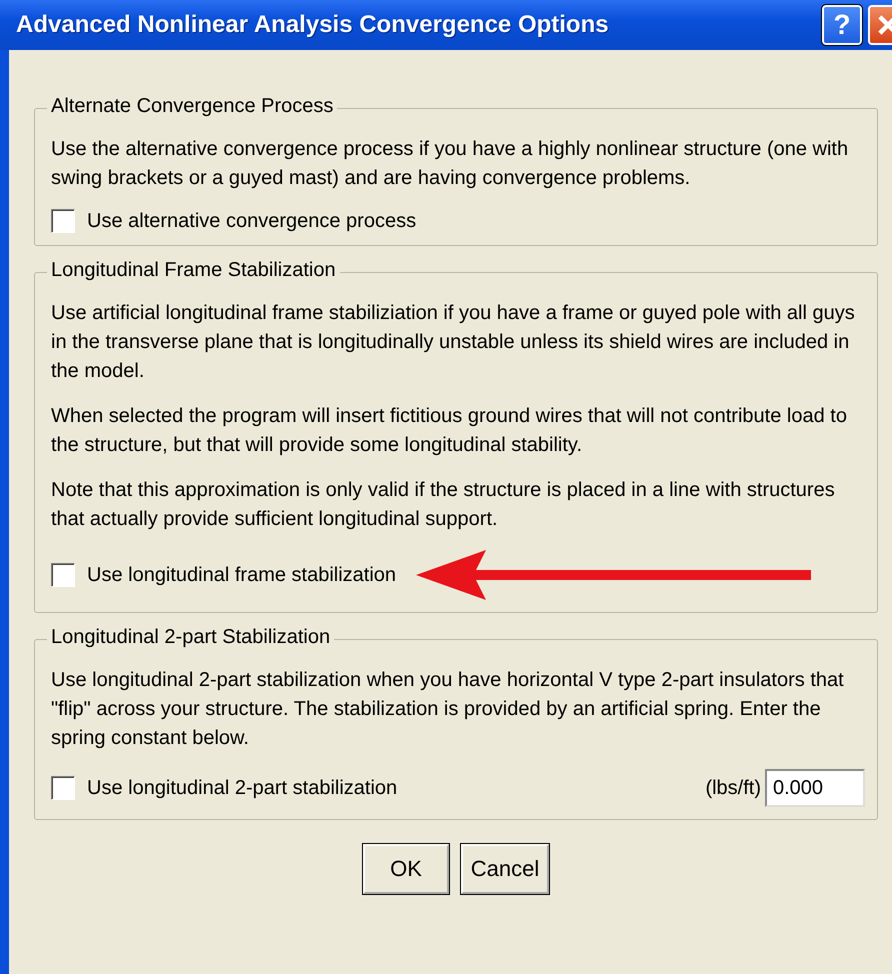  Describe the element at coordinates (406, 869) in the screenshot. I see `ok-button: OK` at that location.